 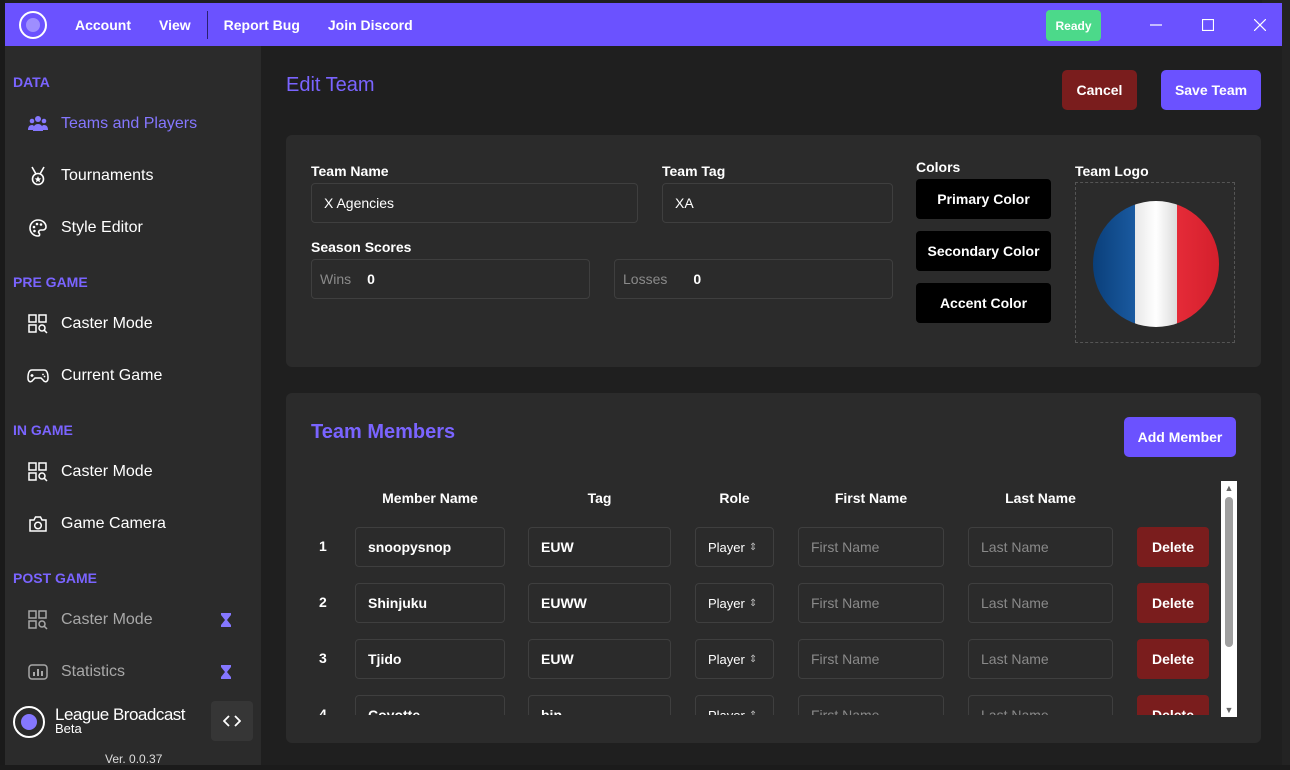 I want to click on statistics-icon, so click(x=38, y=672).